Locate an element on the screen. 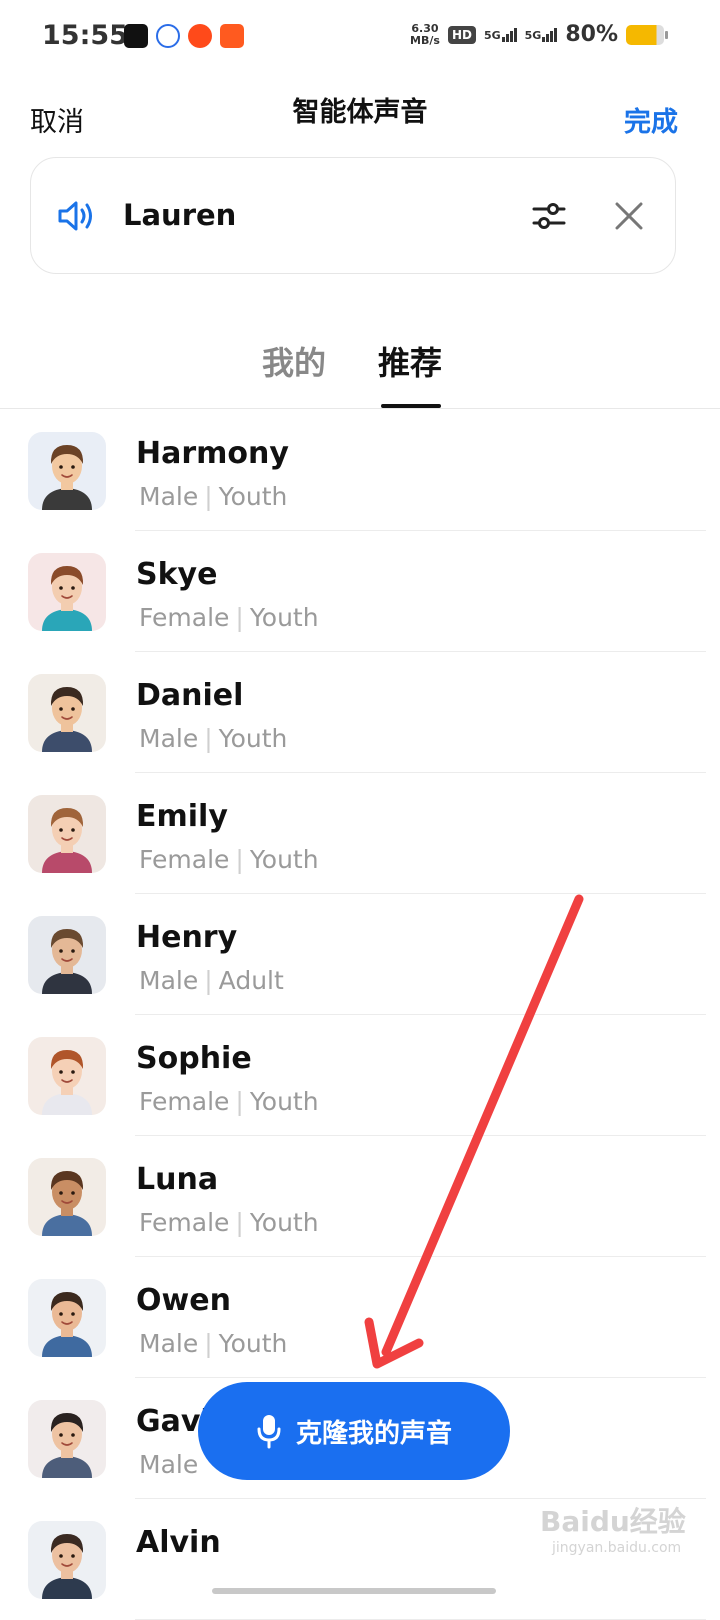 The width and height of the screenshot is (720, 1620). voice-name: Harmony is located at coordinates (212, 453).